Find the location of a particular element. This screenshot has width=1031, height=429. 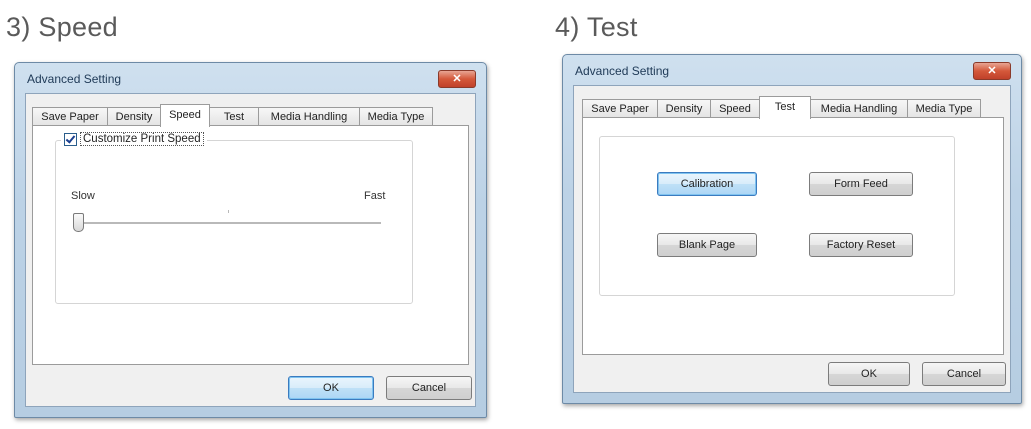

customize-print-speed-checkbox: Customize Print Speed is located at coordinates (134, 139).